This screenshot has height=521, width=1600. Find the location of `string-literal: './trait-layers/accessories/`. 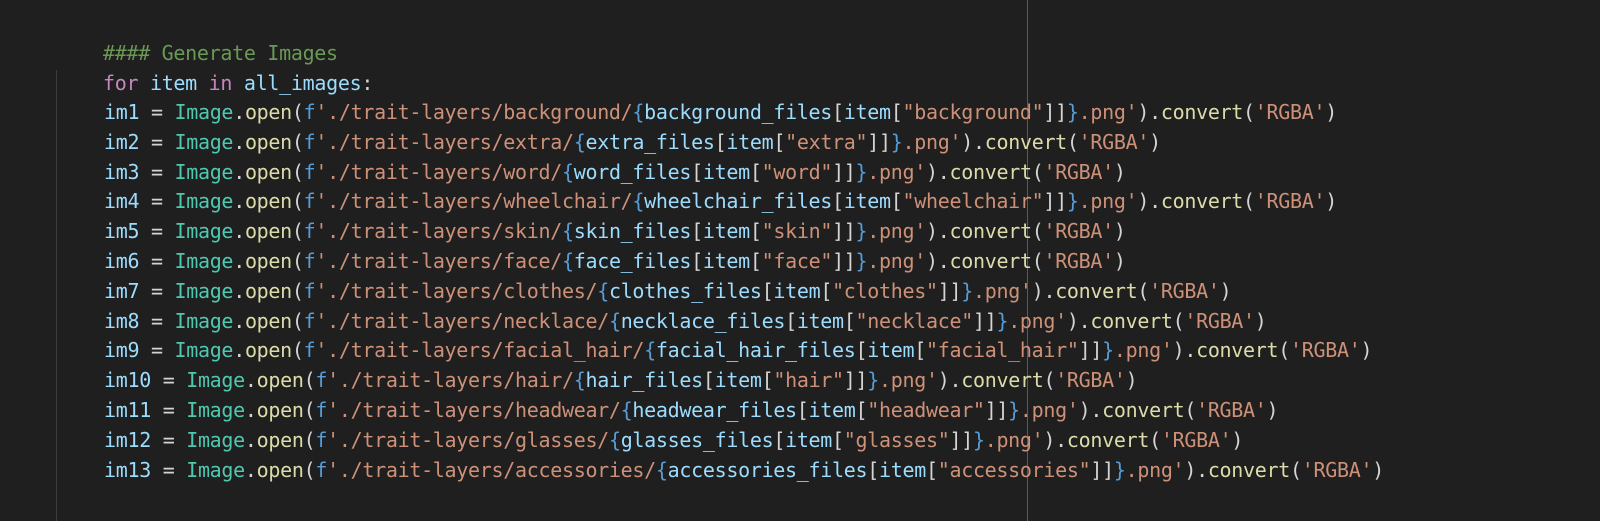

string-literal: './trait-layers/accessories/ is located at coordinates (491, 469).